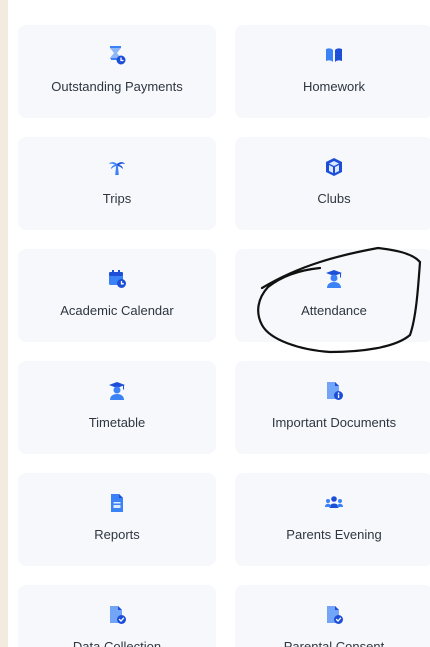 This screenshot has width=430, height=647. Describe the element at coordinates (117, 503) in the screenshot. I see `report-document-icon` at that location.